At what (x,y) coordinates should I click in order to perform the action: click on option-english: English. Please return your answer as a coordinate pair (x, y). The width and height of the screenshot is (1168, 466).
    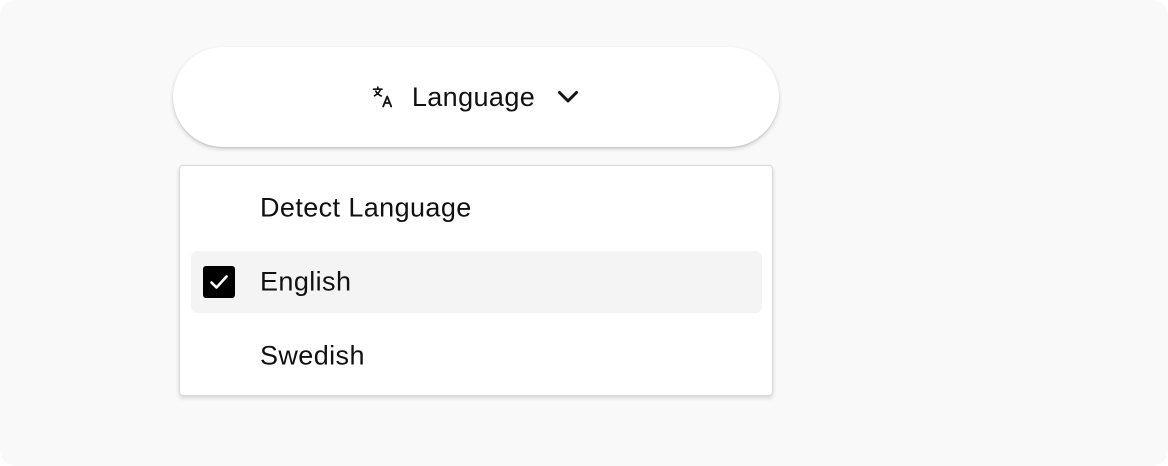
    Looking at the image, I should click on (476, 282).